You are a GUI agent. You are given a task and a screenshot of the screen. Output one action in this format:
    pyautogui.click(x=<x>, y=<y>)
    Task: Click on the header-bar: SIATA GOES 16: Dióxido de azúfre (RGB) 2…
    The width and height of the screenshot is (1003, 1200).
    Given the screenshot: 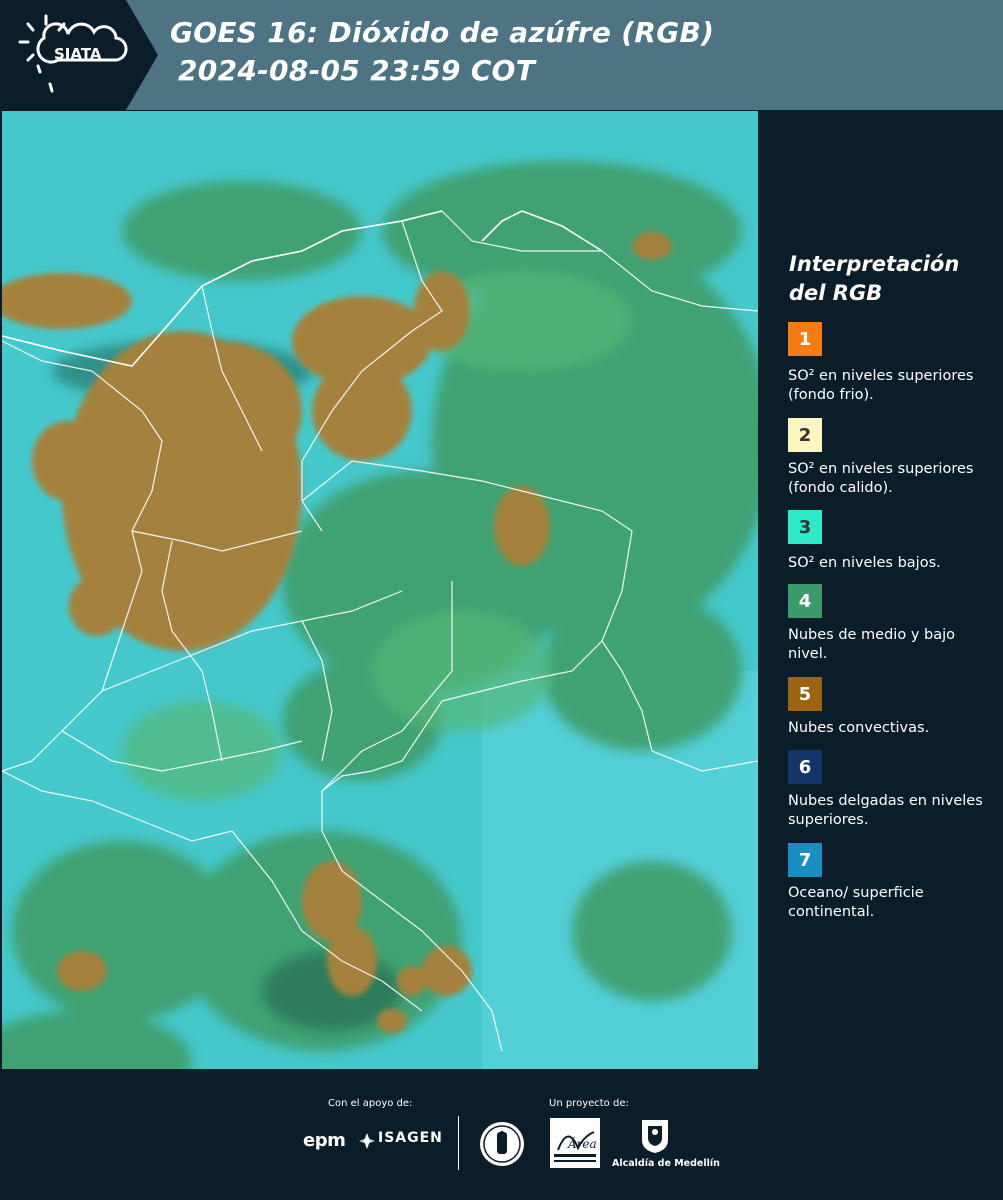 What is the action you would take?
    pyautogui.click(x=501, y=55)
    